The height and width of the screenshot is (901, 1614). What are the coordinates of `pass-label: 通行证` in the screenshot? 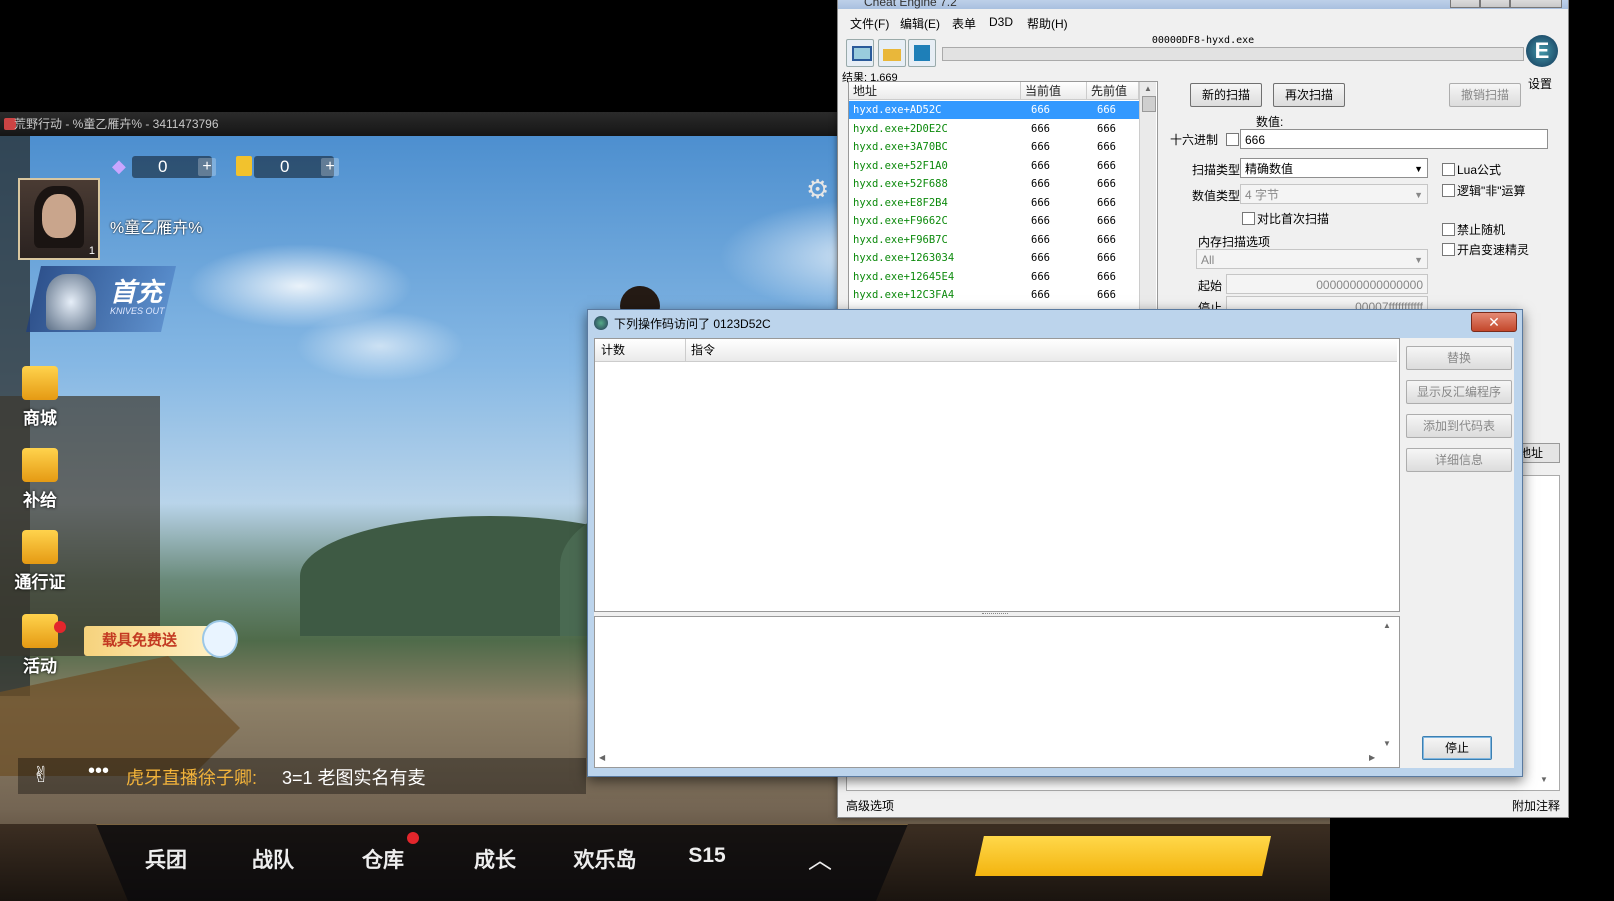 It's located at (40, 582).